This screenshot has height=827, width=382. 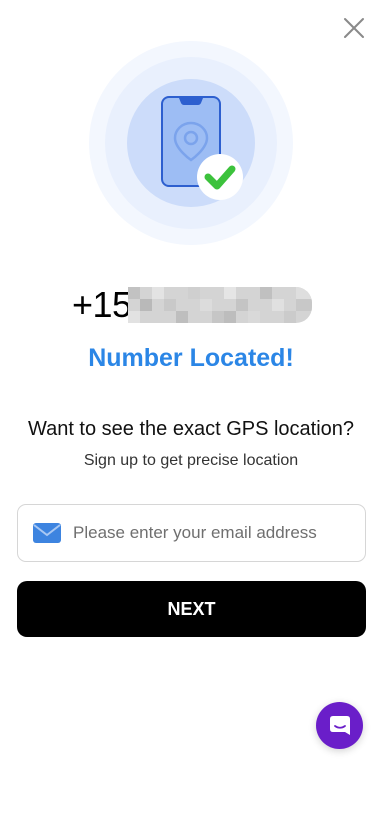 I want to click on phone-number-prefix: +15, so click(x=102, y=304).